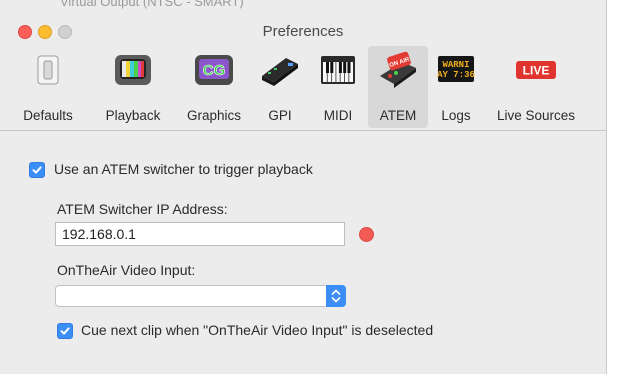 The image size is (628, 374). I want to click on tab-graphics-label: Graphics, so click(214, 115).